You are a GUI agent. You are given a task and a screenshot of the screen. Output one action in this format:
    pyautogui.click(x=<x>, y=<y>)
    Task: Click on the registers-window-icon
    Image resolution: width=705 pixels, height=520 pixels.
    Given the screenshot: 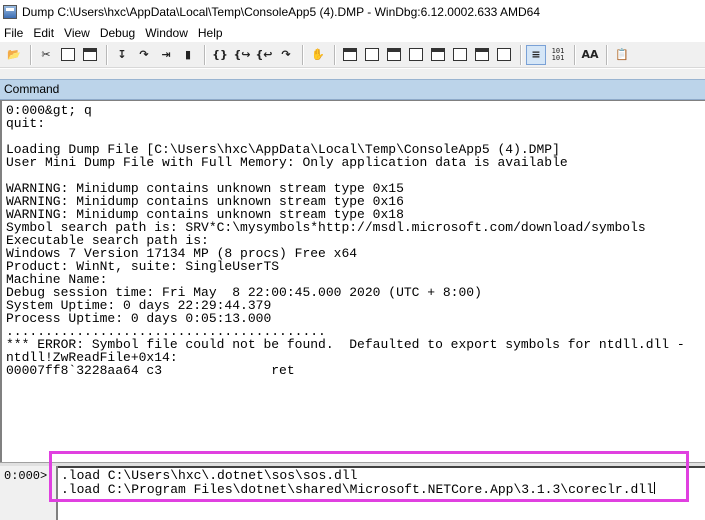 What is the action you would take?
    pyautogui.click(x=416, y=55)
    